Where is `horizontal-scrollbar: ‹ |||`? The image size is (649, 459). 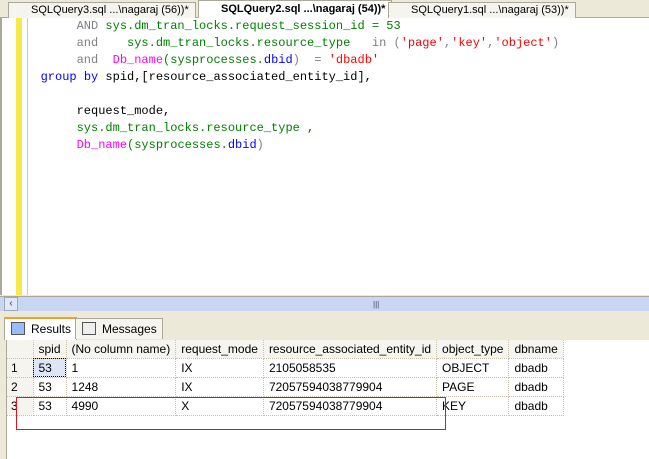
horizontal-scrollbar: ‹ ||| is located at coordinates (324, 303).